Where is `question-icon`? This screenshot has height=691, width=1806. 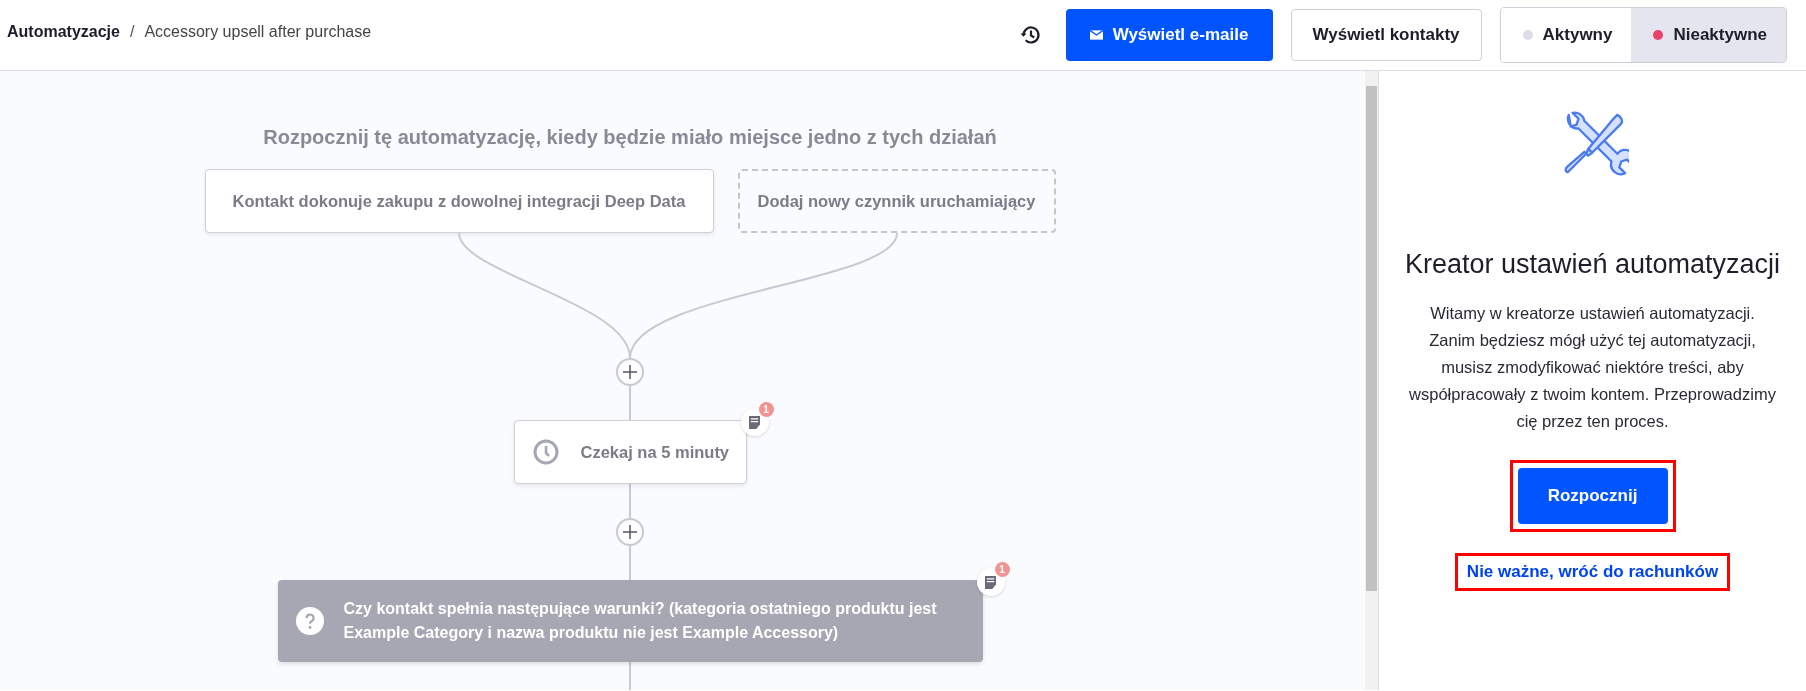
question-icon is located at coordinates (309, 621).